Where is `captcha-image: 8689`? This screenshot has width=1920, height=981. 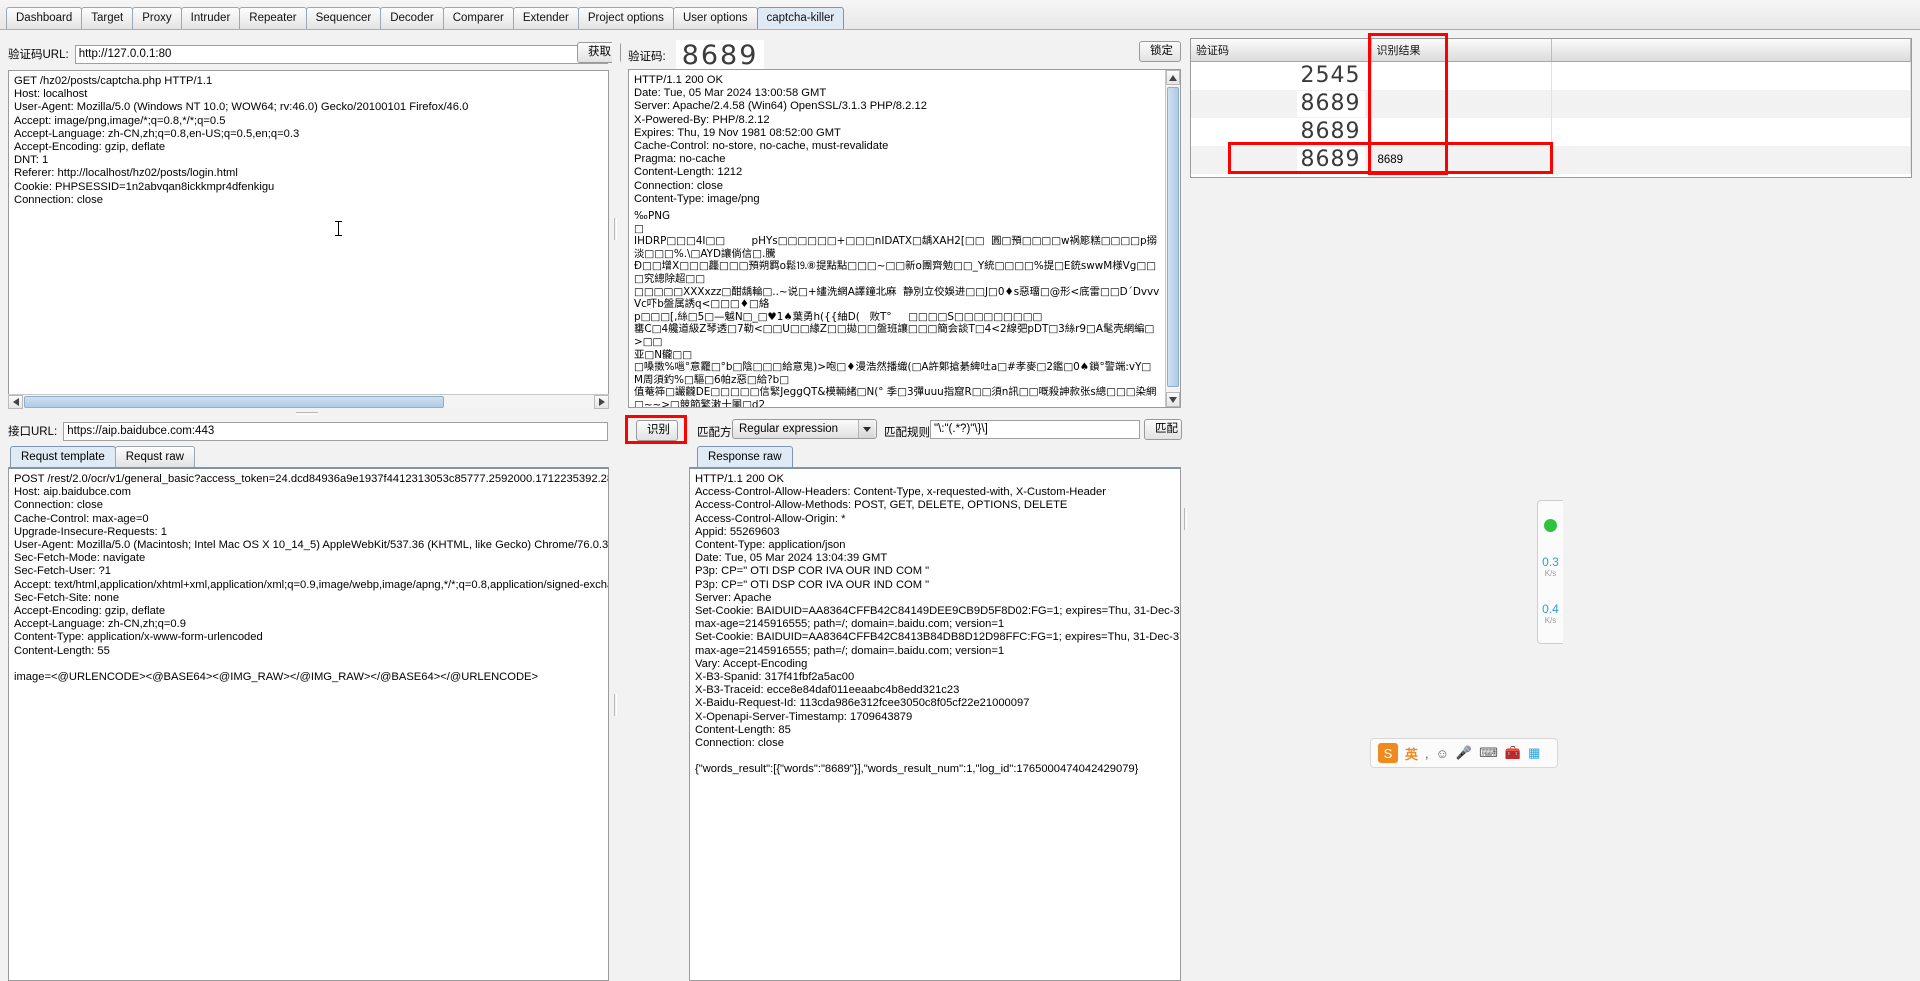
captcha-image: 8689 is located at coordinates (720, 56).